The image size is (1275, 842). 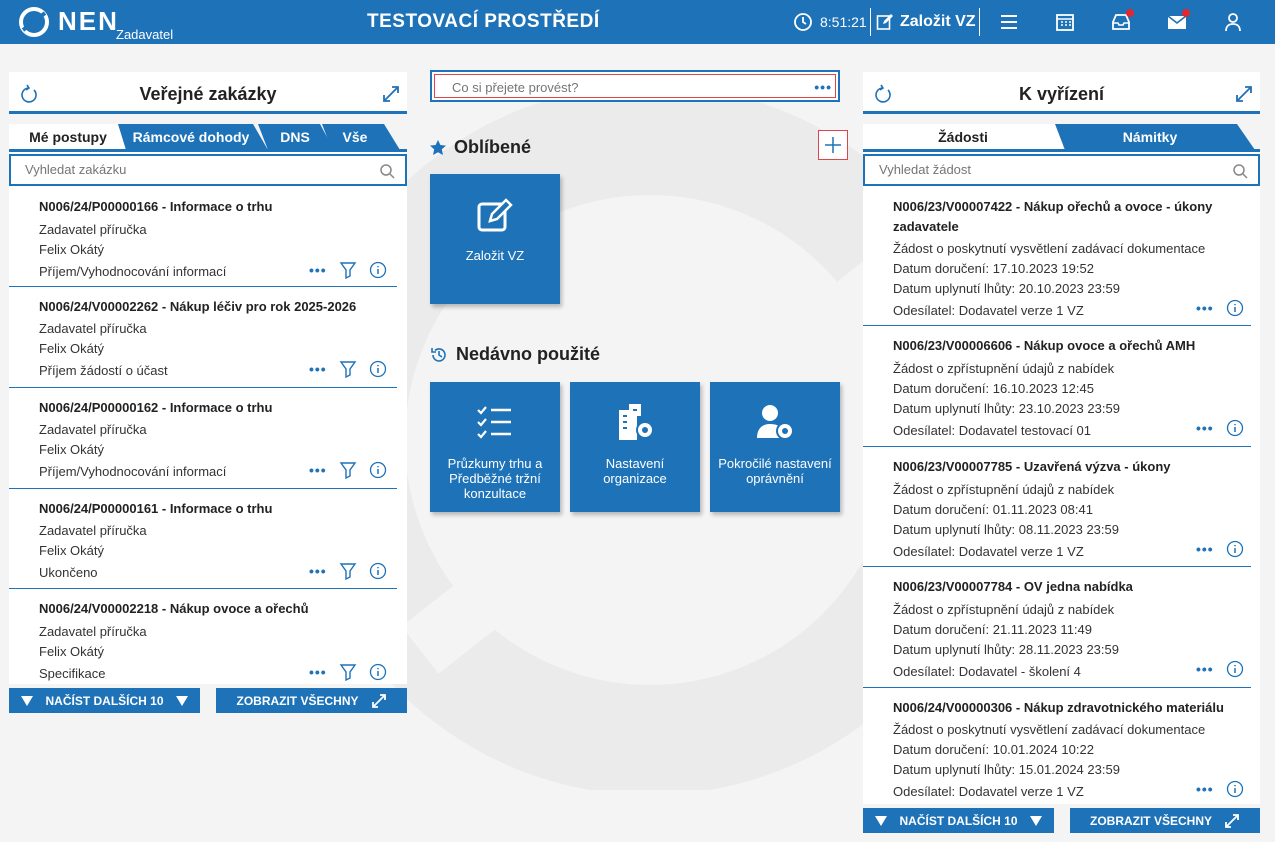 What do you see at coordinates (843, 22) in the screenshot?
I see `session-time: 8:51:21` at bounding box center [843, 22].